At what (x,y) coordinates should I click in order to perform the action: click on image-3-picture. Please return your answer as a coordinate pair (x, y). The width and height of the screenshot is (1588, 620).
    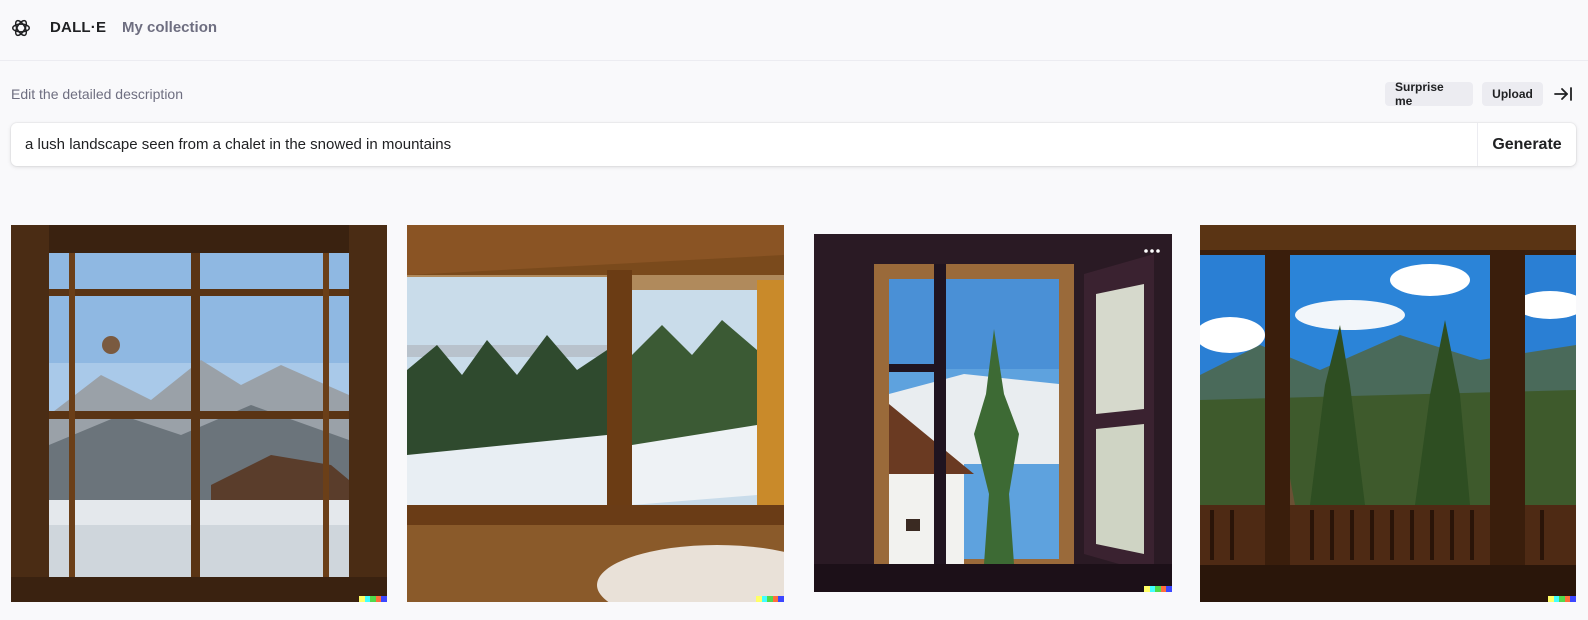
    Looking at the image, I should click on (993, 413).